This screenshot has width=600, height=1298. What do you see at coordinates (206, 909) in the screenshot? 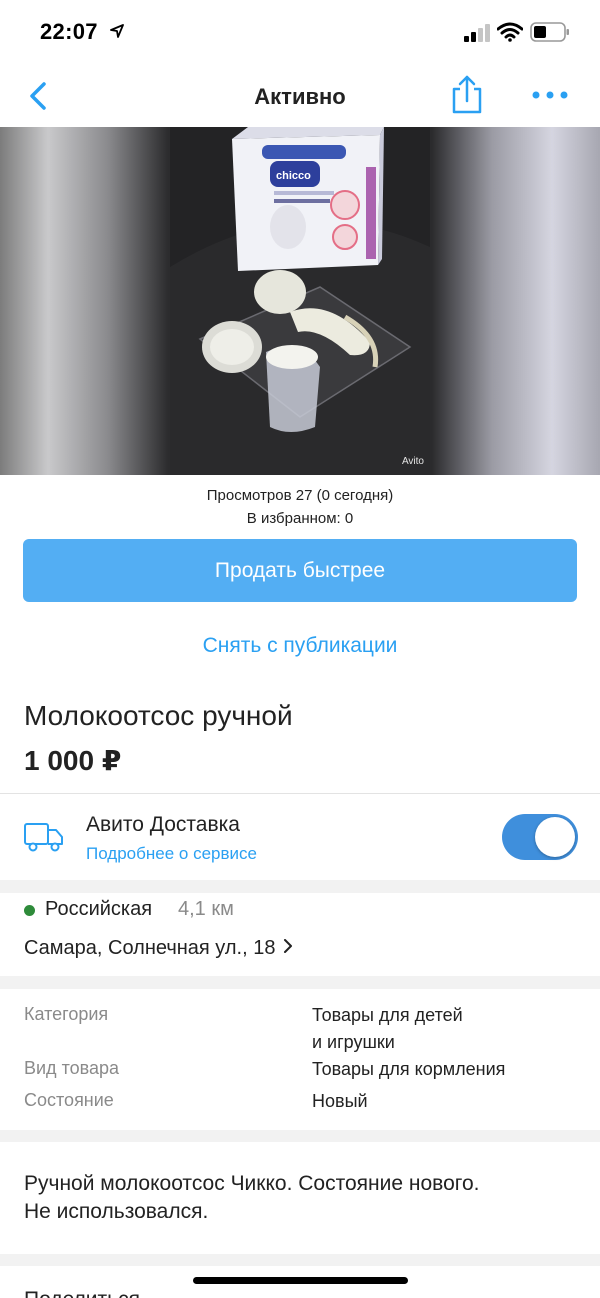
I see `metro-distance: 4,1 км` at bounding box center [206, 909].